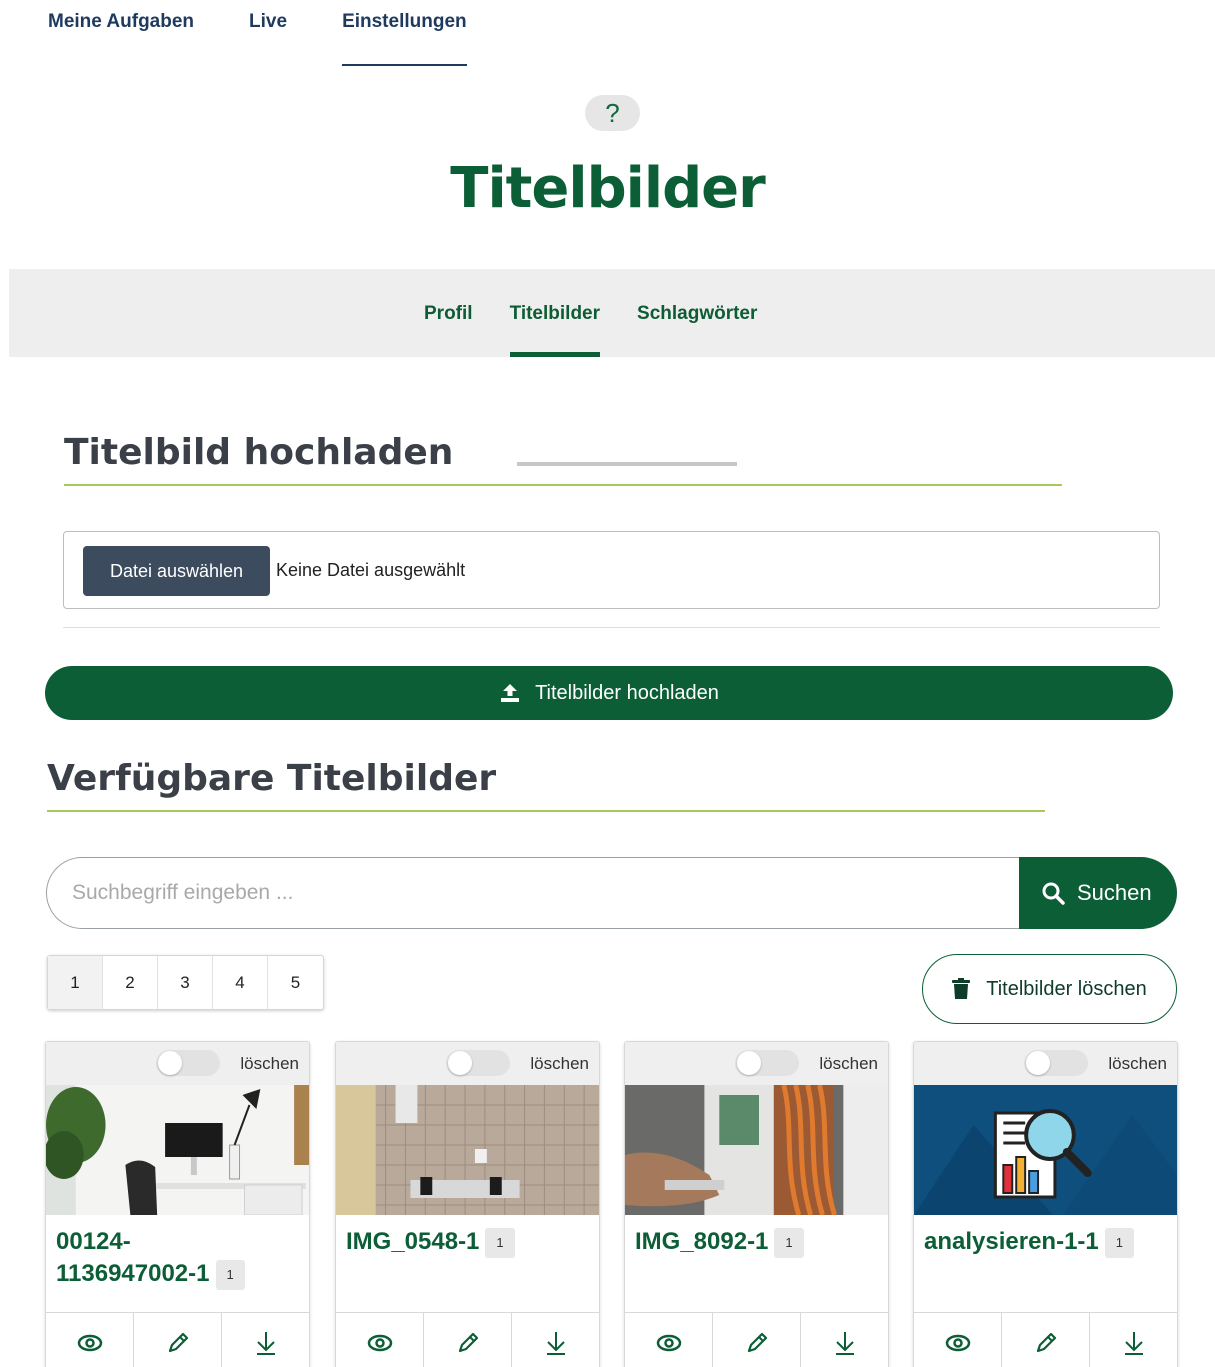  I want to click on image-card: löschen IMG_0548-1 1, so click(467, 1204).